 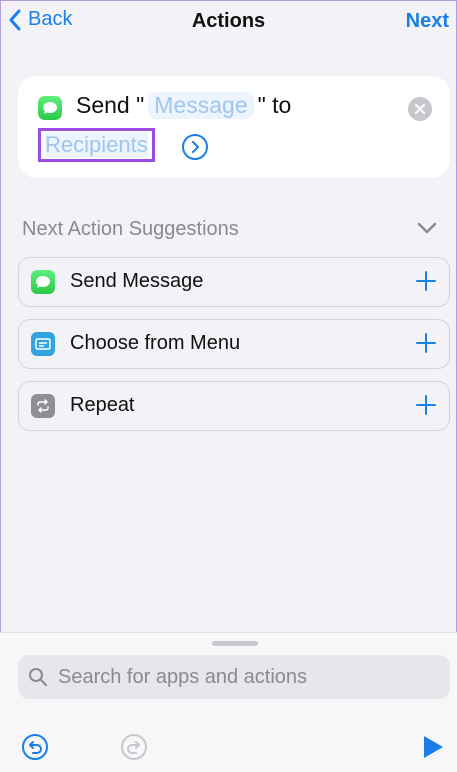 I want to click on chevron-right-icon, so click(x=195, y=147).